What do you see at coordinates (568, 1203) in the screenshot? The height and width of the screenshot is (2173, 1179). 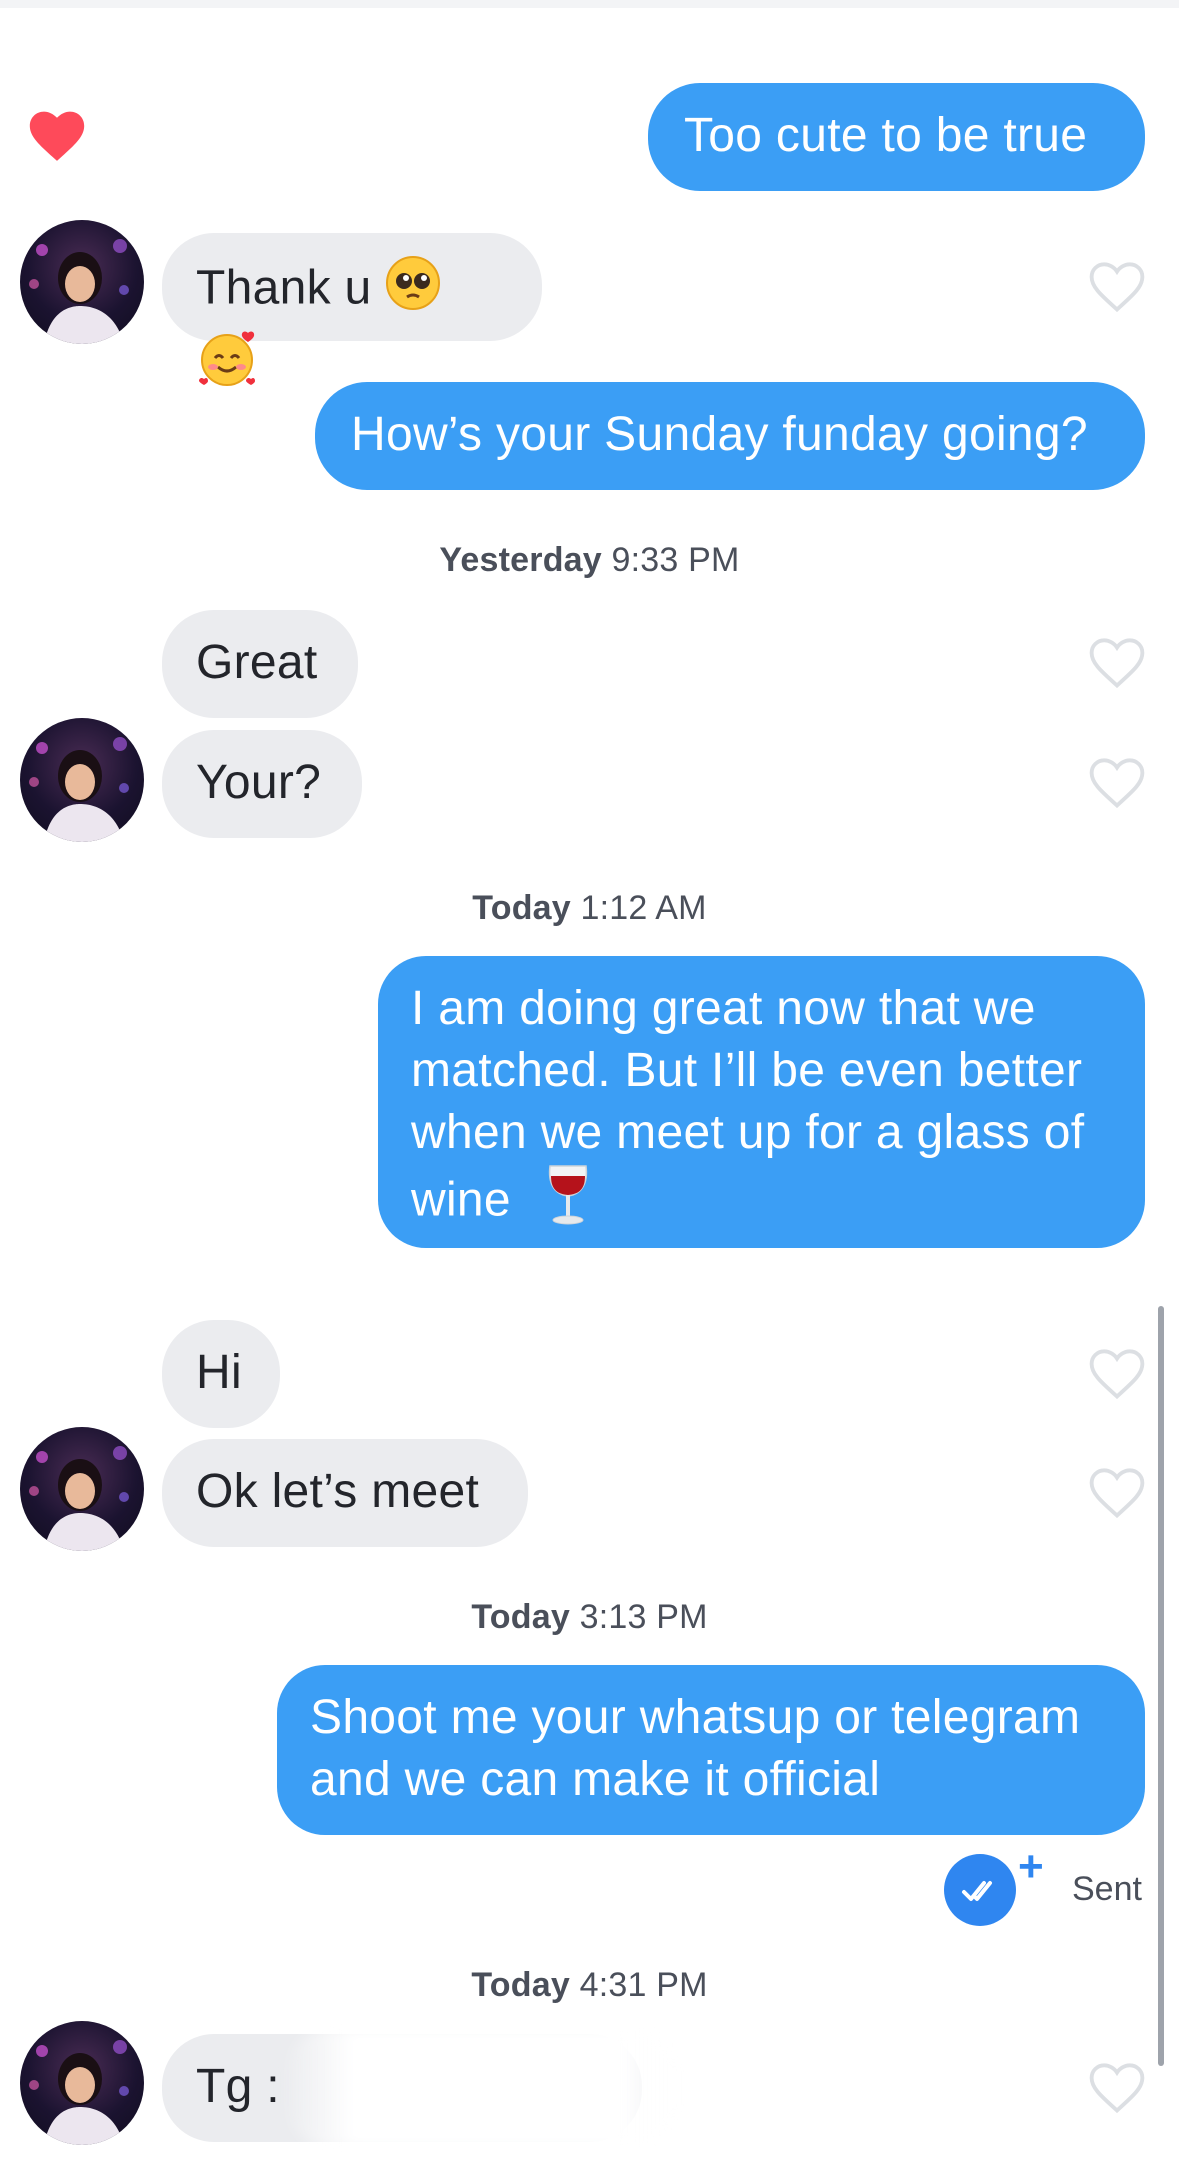 I see `wine-glass-emoji` at bounding box center [568, 1203].